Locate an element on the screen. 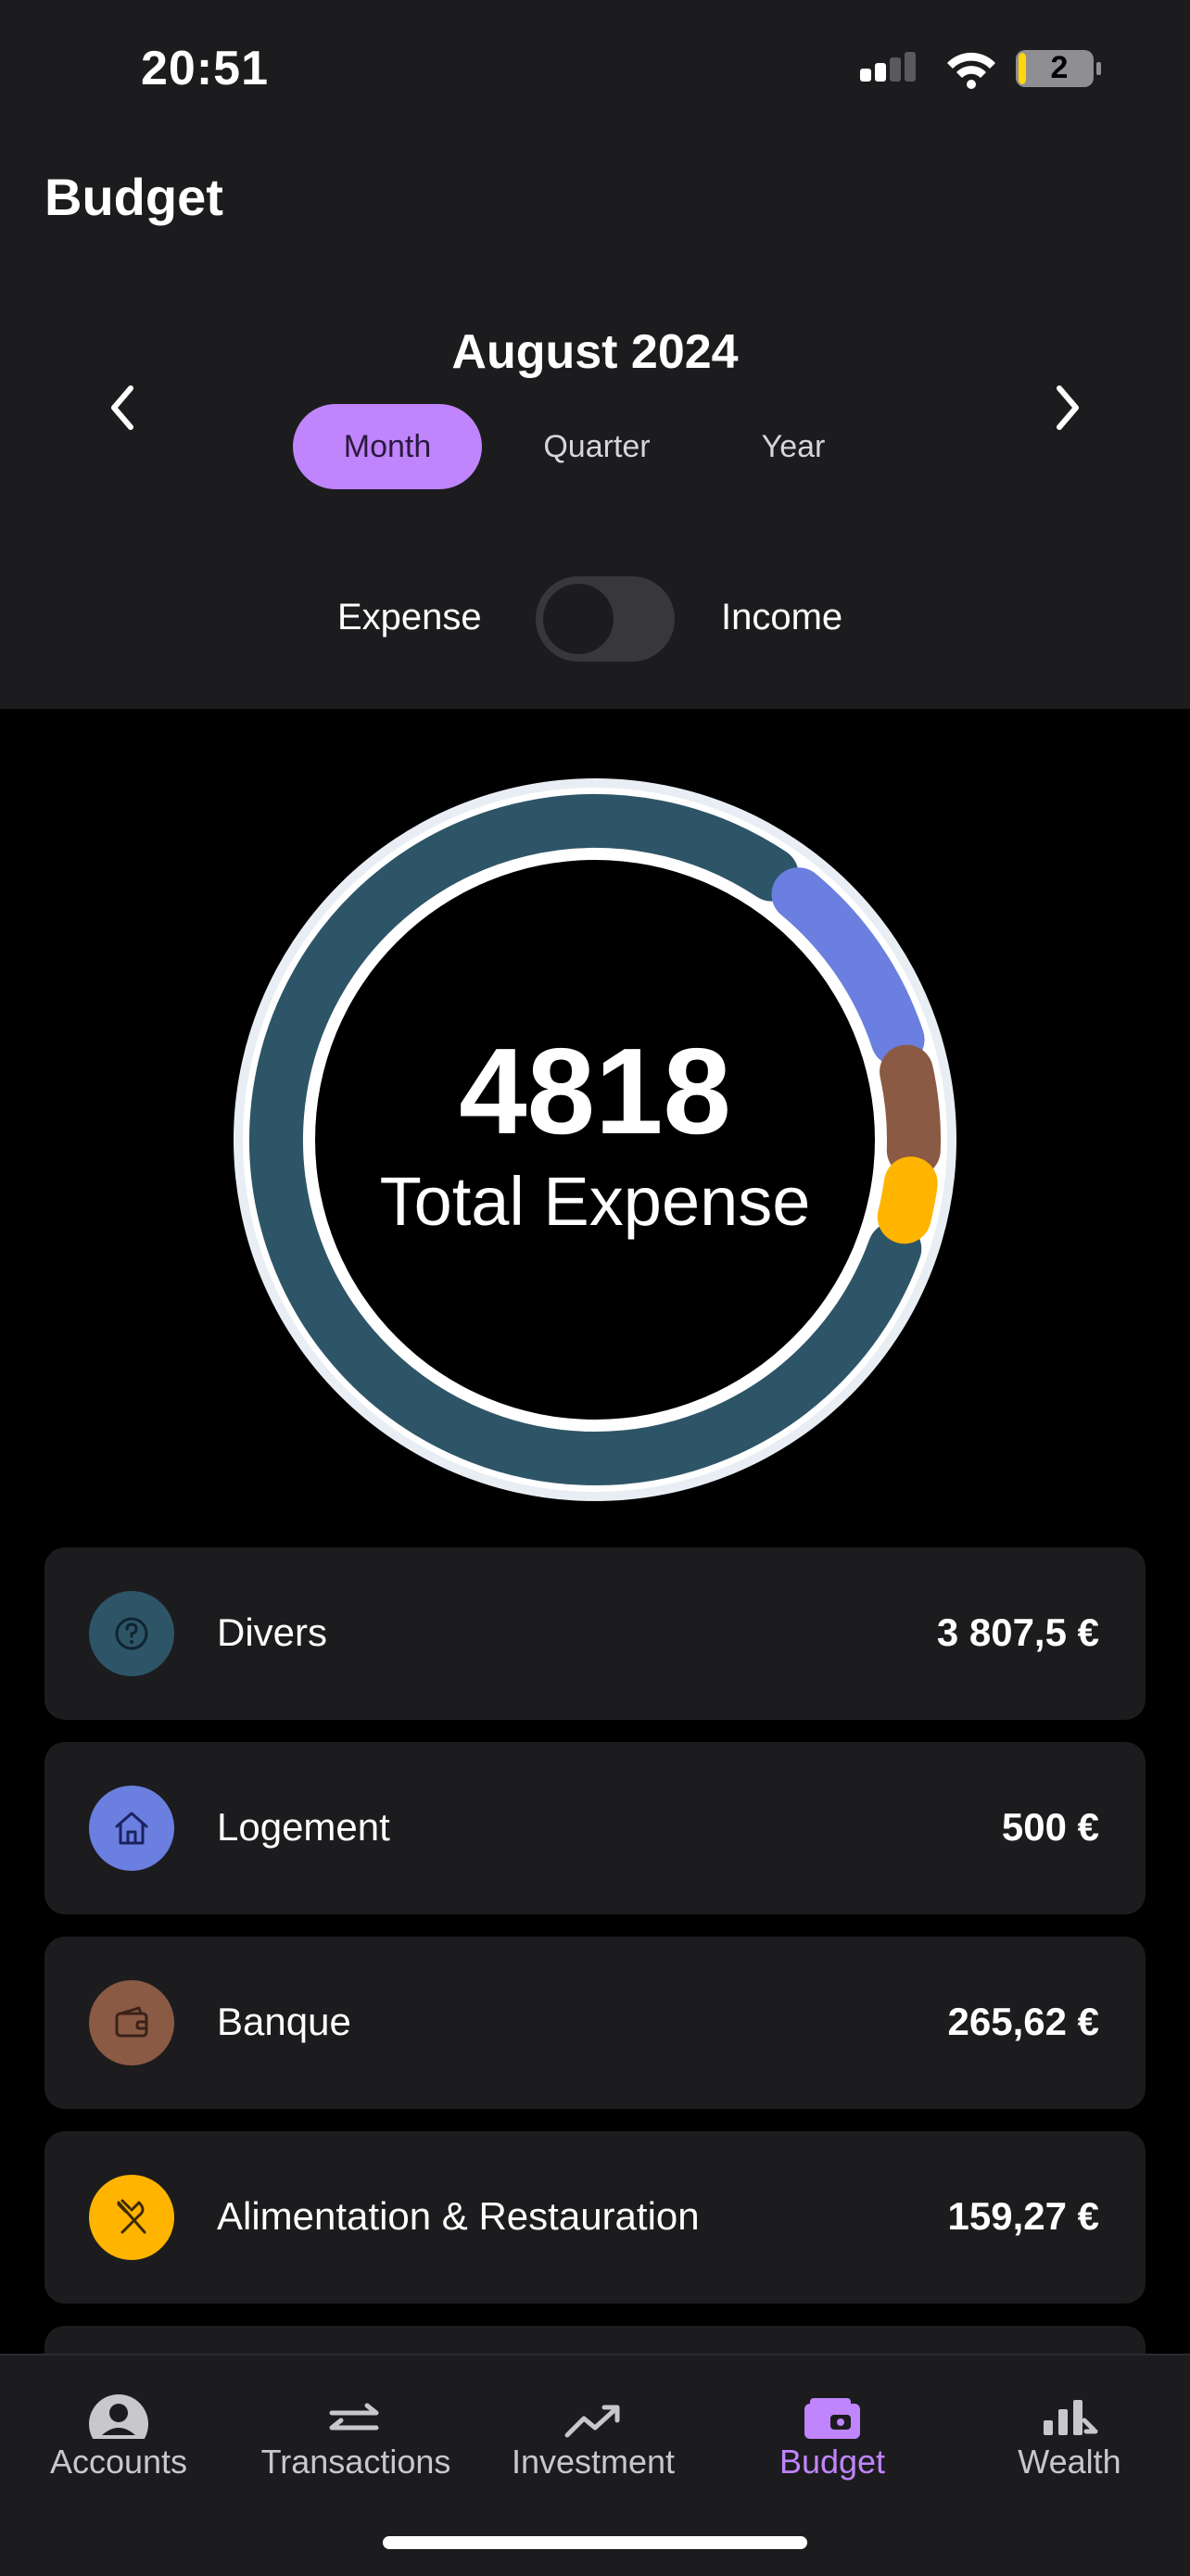 The image size is (1190, 2576). bar-chart-icon is located at coordinates (1071, 2417).